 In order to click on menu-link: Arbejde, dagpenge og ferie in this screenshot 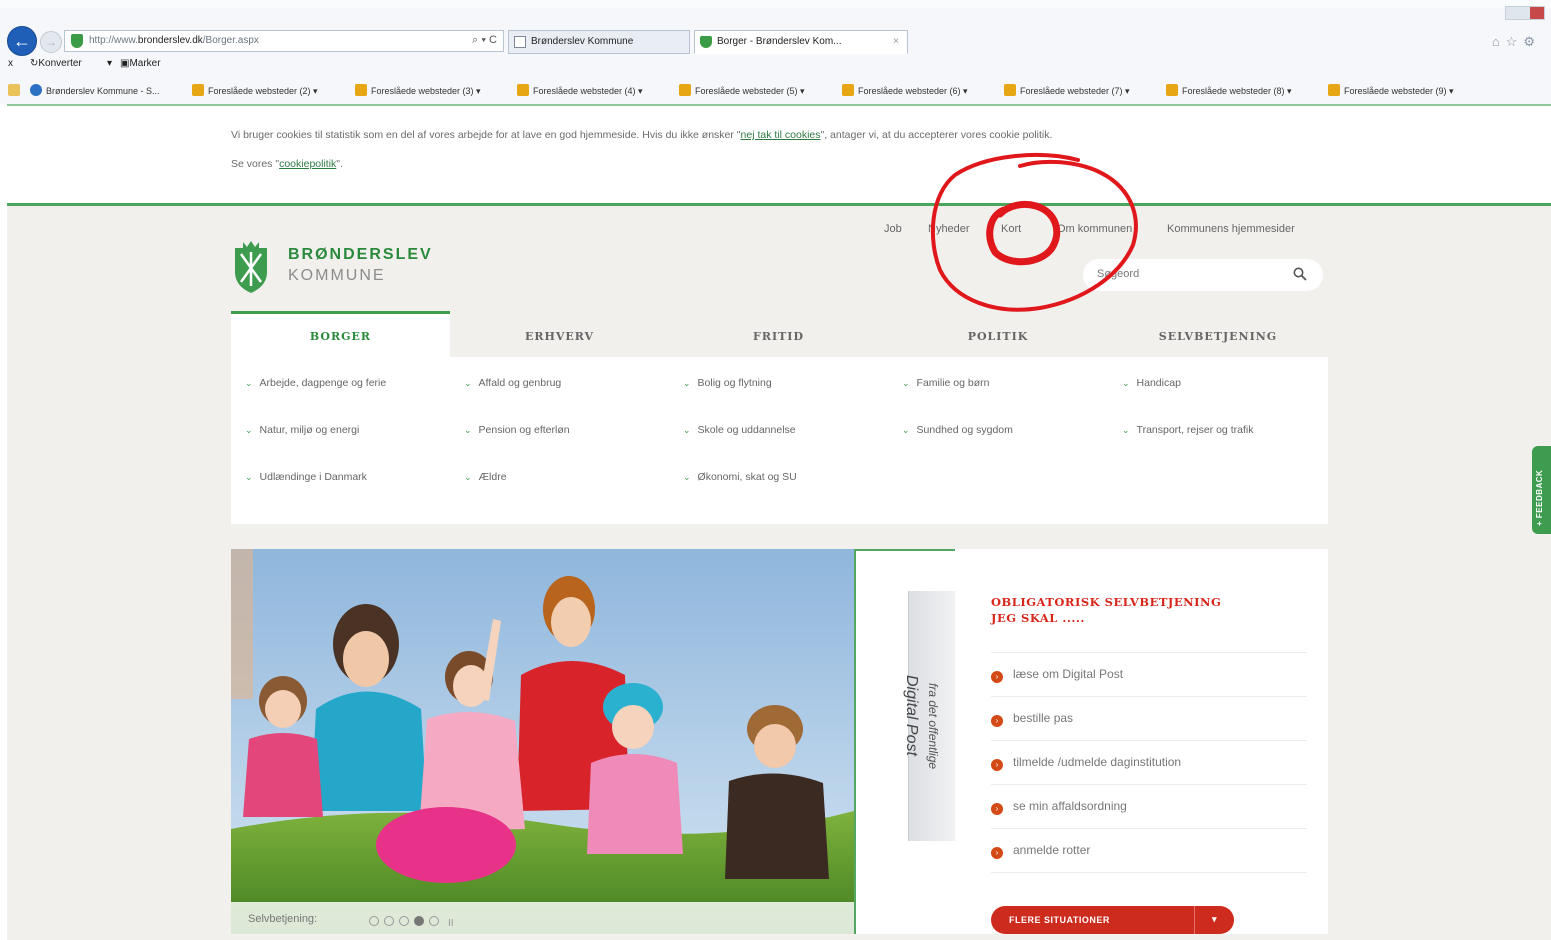, I will do `click(316, 383)`.